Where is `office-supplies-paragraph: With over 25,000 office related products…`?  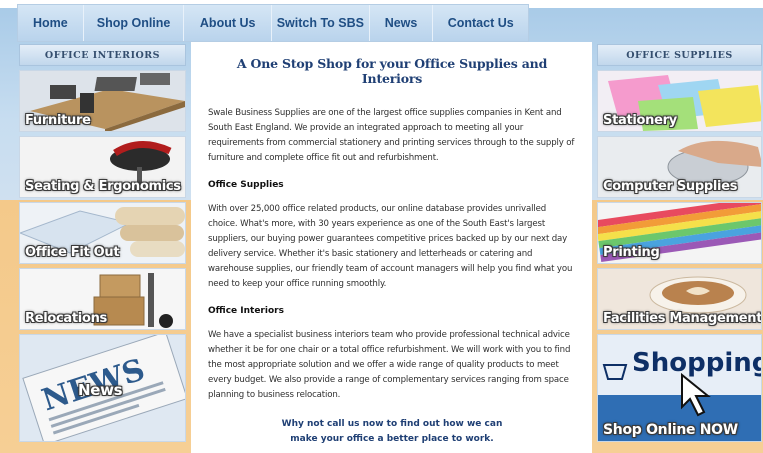
office-supplies-paragraph: With over 25,000 office related products… is located at coordinates (390, 246).